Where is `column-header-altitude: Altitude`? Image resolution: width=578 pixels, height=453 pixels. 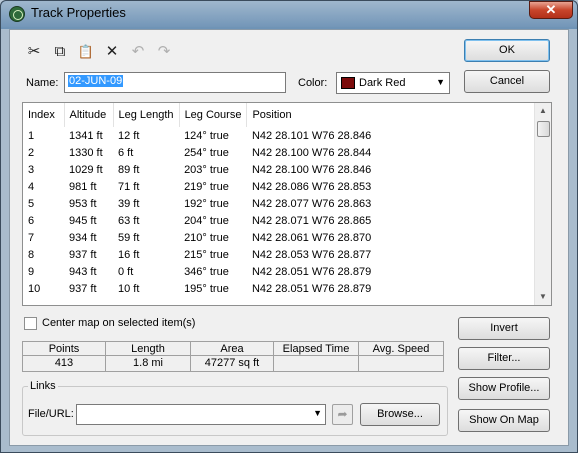 column-header-altitude: Altitude is located at coordinates (89, 115).